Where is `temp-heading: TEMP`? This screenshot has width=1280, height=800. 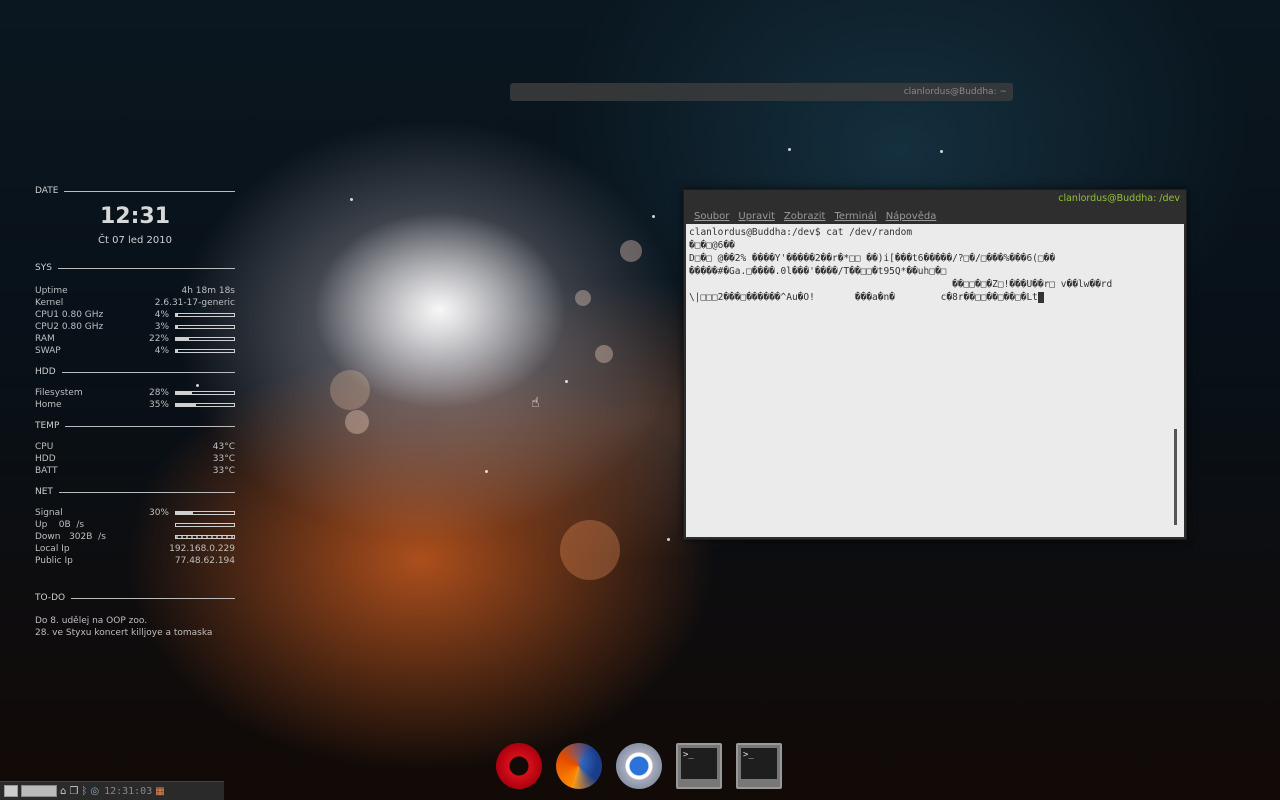
temp-heading: TEMP is located at coordinates (135, 426).